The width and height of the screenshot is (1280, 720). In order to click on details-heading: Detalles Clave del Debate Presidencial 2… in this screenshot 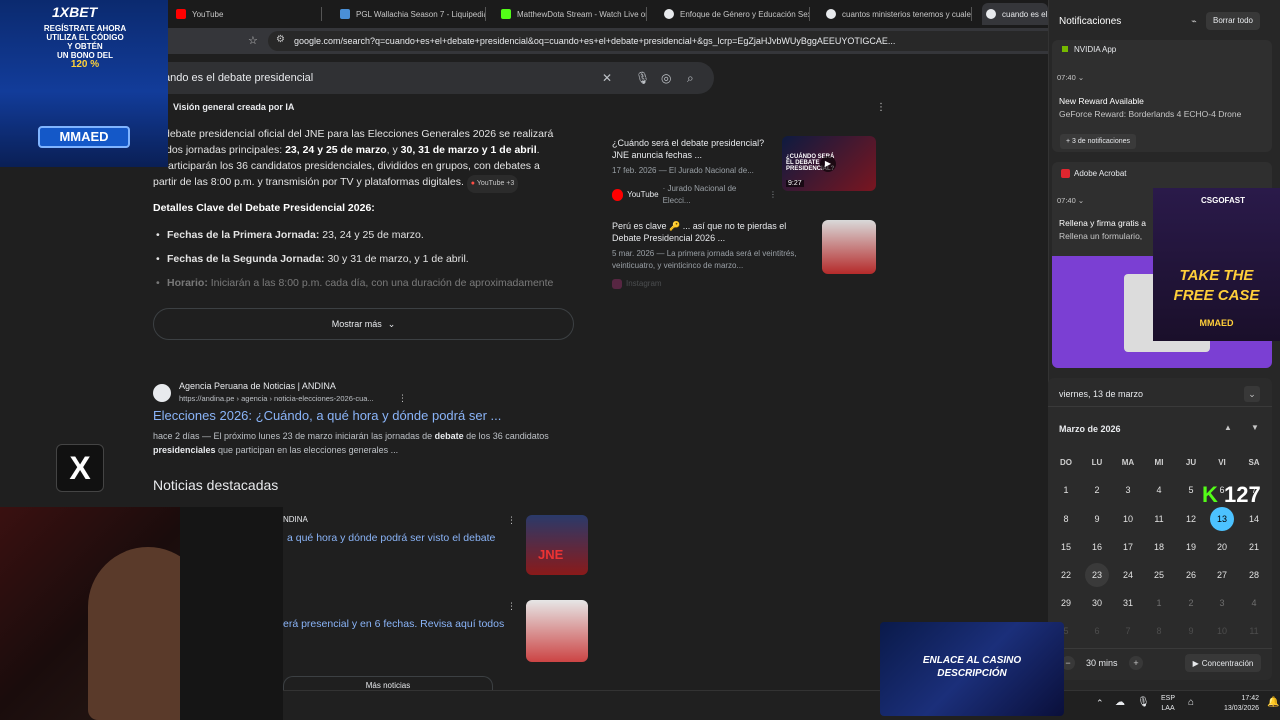, I will do `click(264, 208)`.